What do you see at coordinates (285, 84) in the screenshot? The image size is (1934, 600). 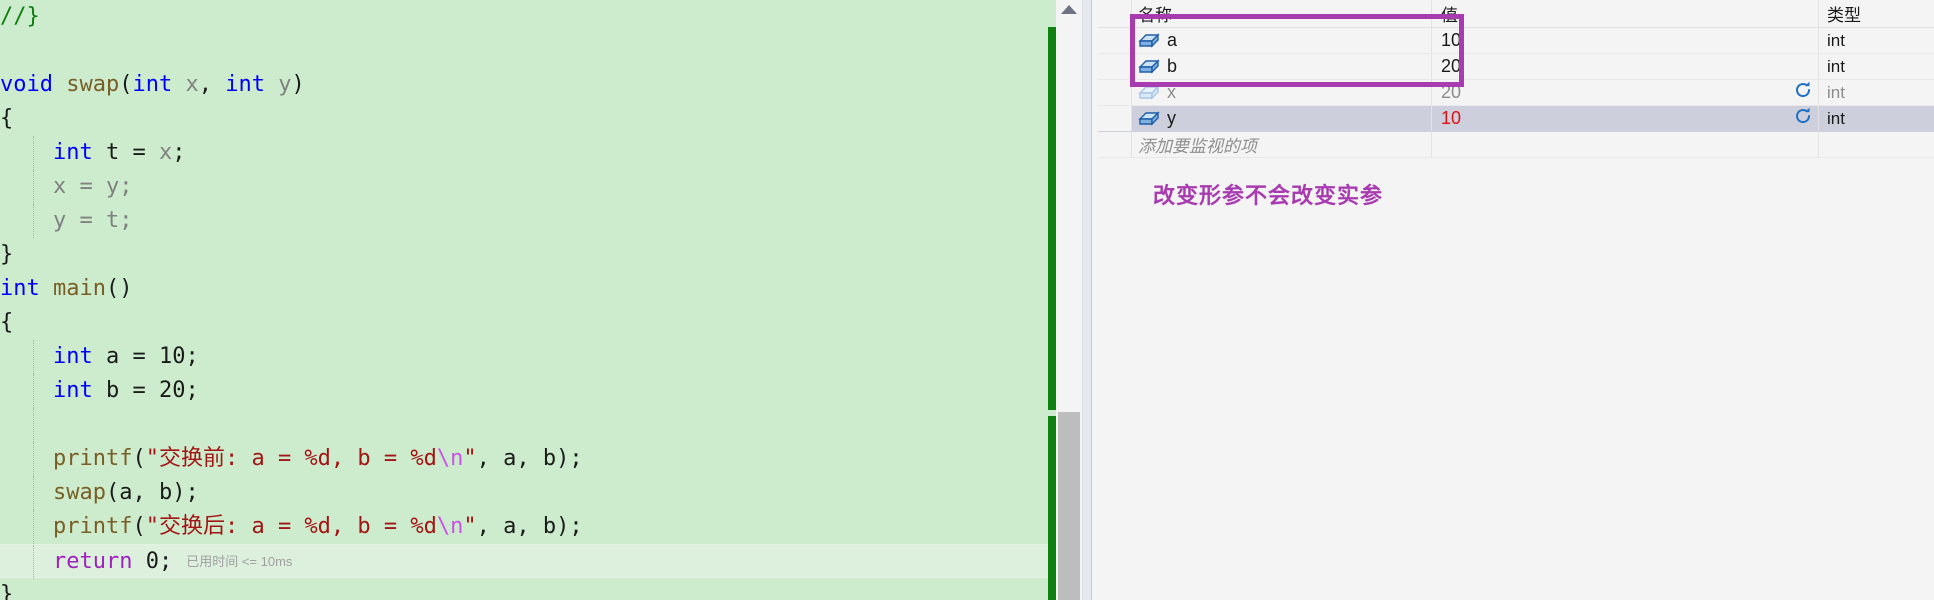 I see `code-token: y` at bounding box center [285, 84].